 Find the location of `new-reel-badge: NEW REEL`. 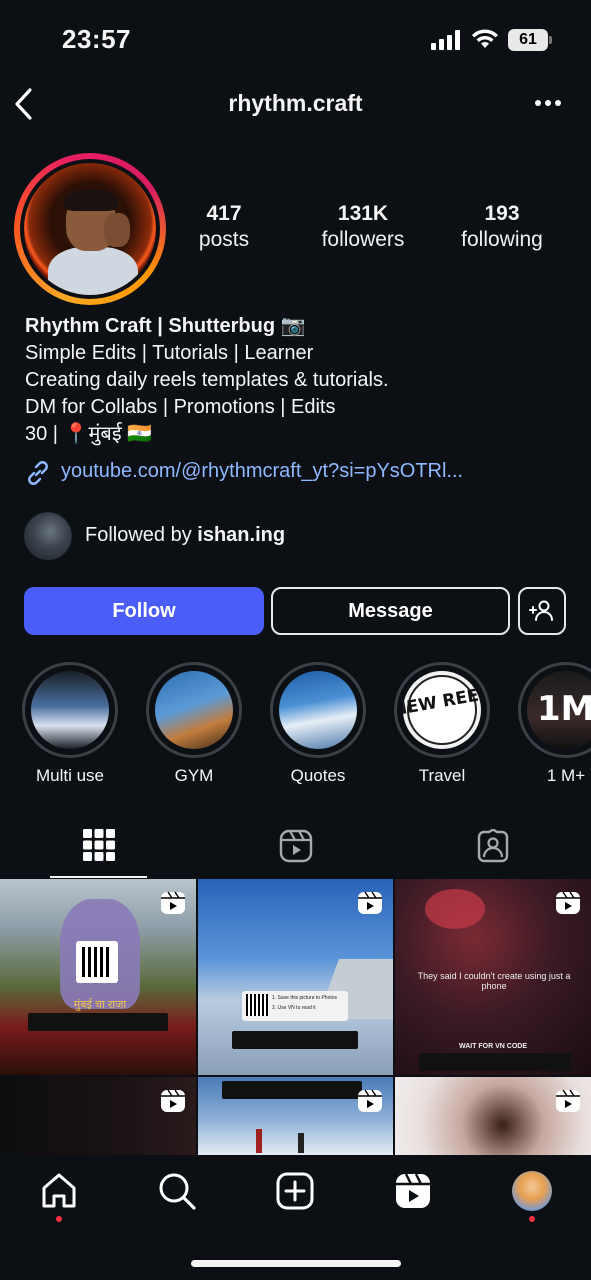

new-reel-badge: NEW REEL is located at coordinates (442, 710).